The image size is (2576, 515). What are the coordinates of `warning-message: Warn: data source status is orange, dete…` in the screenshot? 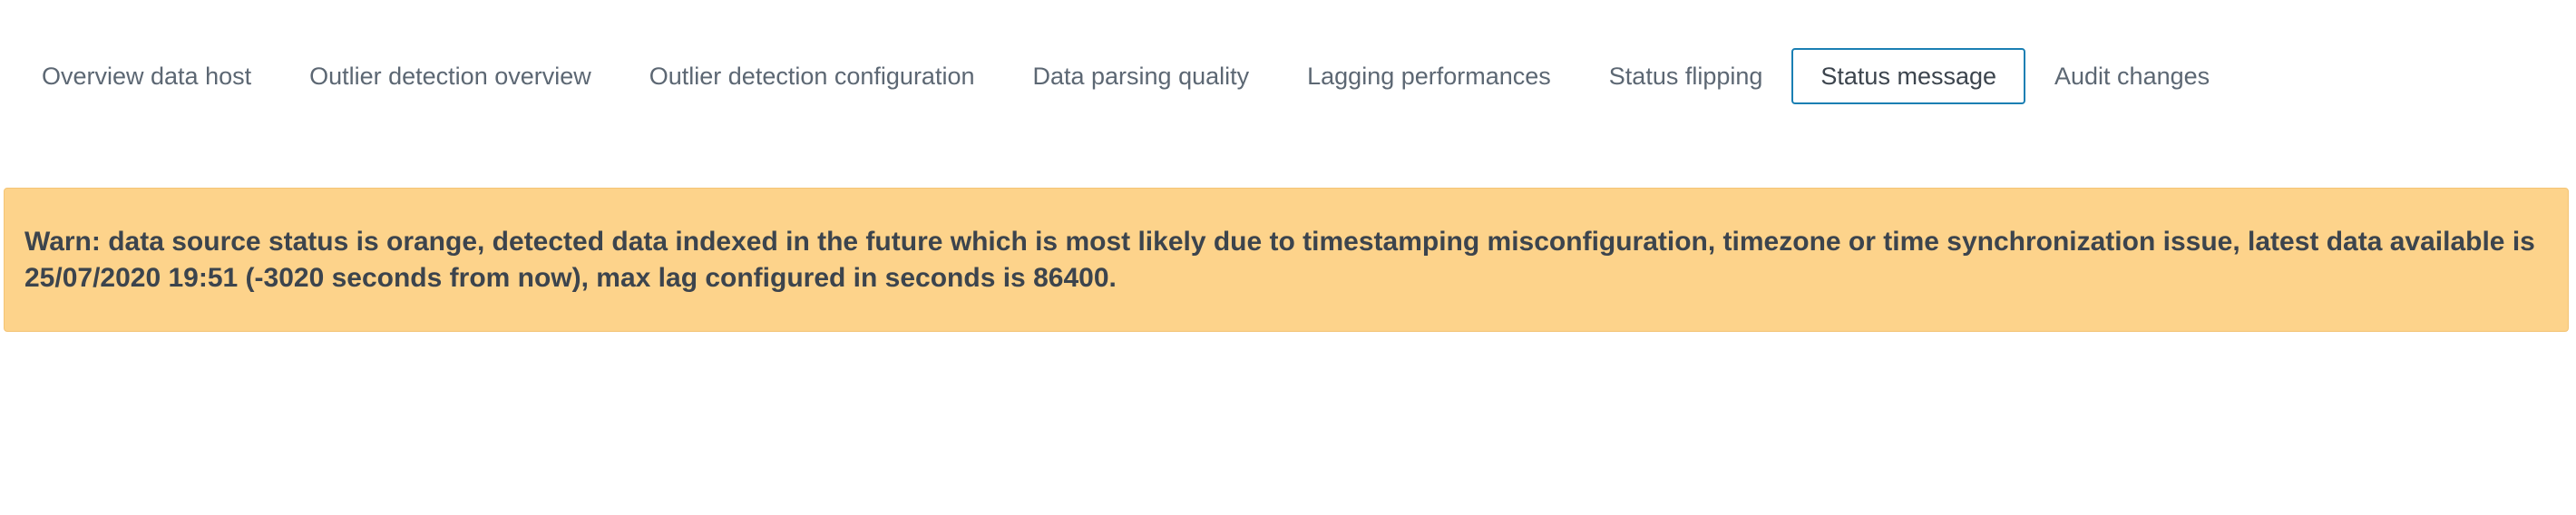 It's located at (1279, 259).